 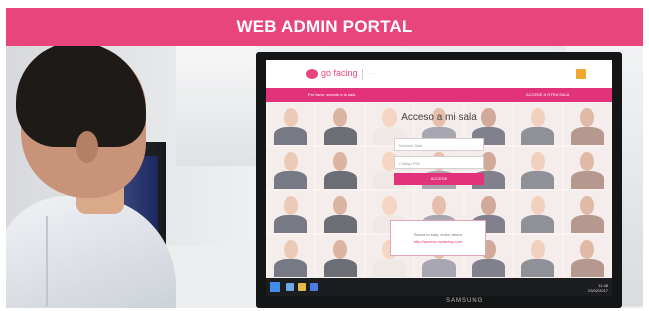 What do you see at coordinates (439, 162) in the screenshot?
I see `pin-code-field: Código PIN` at bounding box center [439, 162].